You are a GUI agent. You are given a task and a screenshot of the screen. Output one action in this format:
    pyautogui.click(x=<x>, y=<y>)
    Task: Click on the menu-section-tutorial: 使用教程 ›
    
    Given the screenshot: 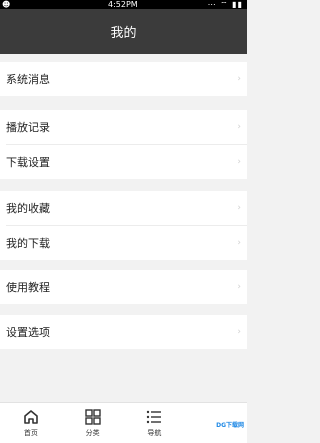 What is the action you would take?
    pyautogui.click(x=123, y=287)
    